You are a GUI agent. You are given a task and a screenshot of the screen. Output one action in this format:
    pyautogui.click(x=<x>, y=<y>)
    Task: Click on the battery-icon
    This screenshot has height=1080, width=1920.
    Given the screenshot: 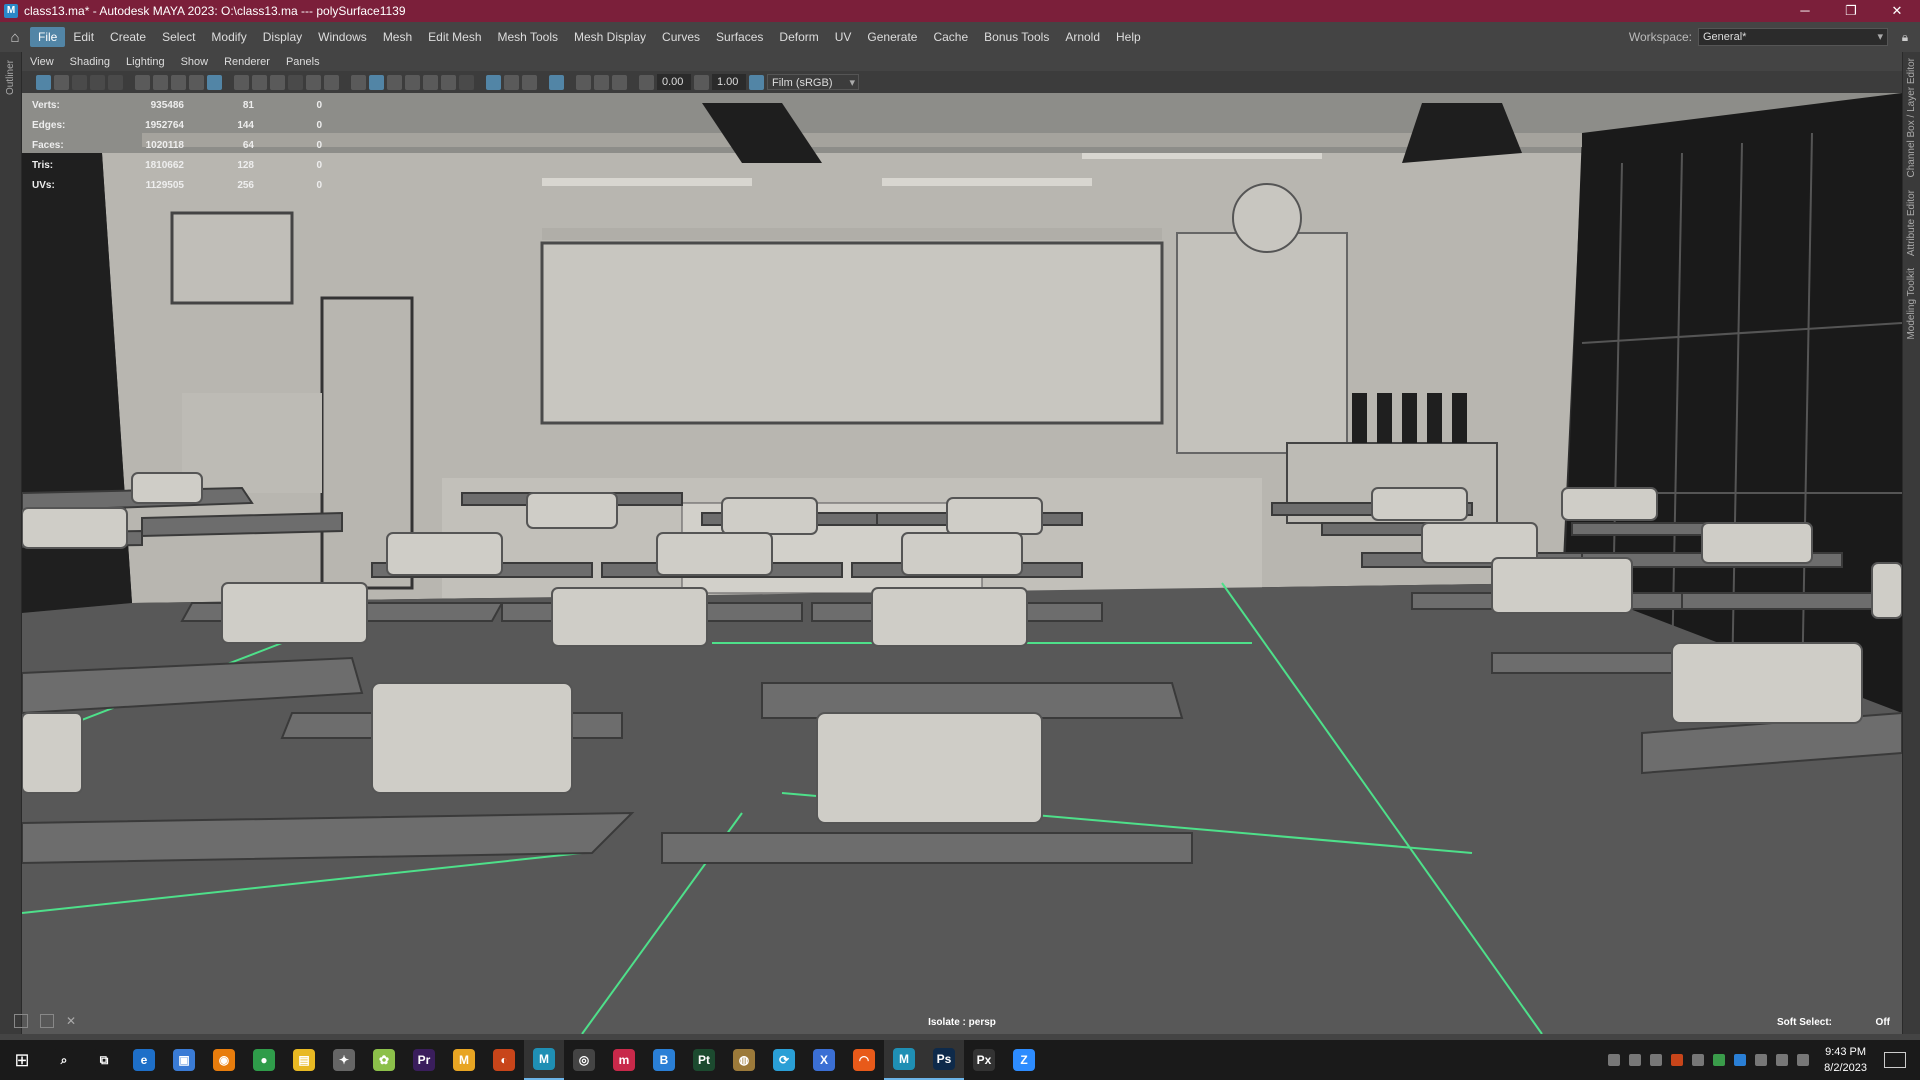 What is the action you would take?
    pyautogui.click(x=1761, y=1060)
    